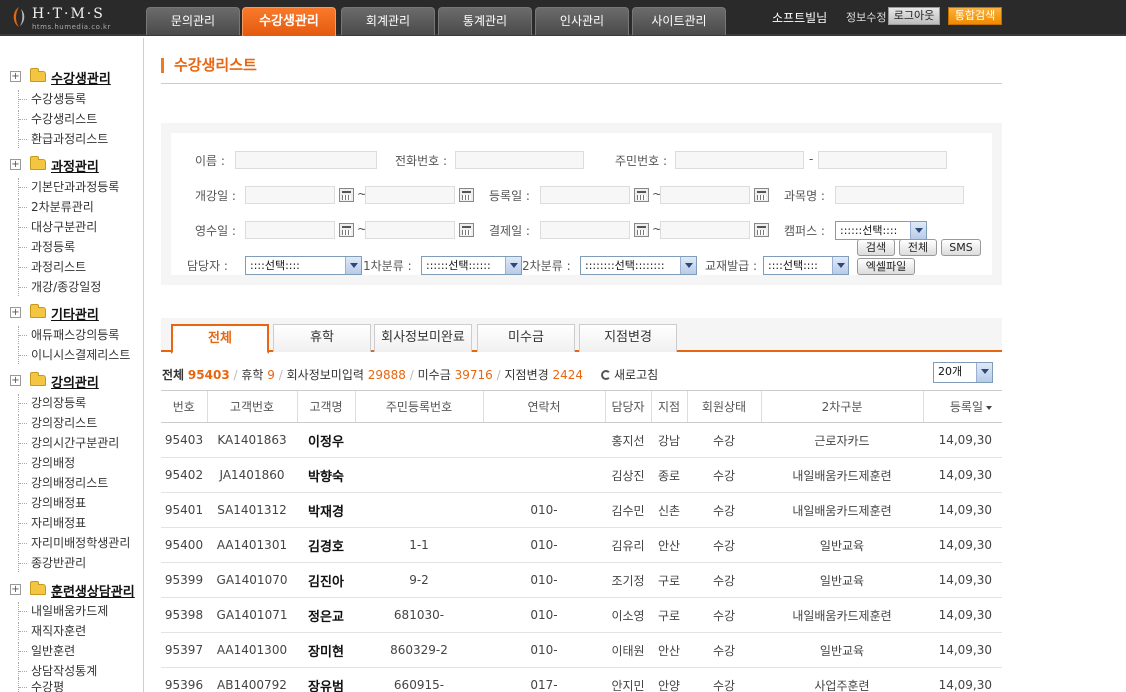 The height and width of the screenshot is (692, 1126). I want to click on sidebar-item: 자리미배정학생관리, so click(74, 543).